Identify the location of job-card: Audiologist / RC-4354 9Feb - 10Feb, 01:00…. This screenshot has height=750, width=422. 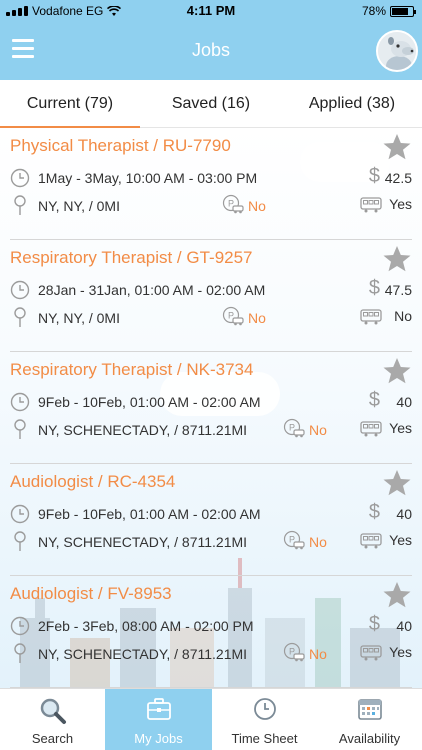
(211, 520).